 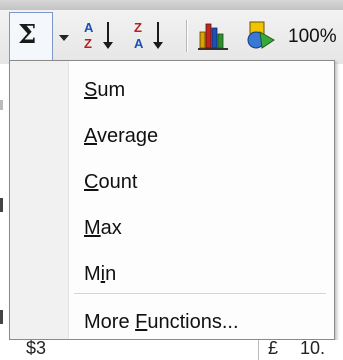 What do you see at coordinates (313, 348) in the screenshot?
I see `sheet-cell-value: 10.` at bounding box center [313, 348].